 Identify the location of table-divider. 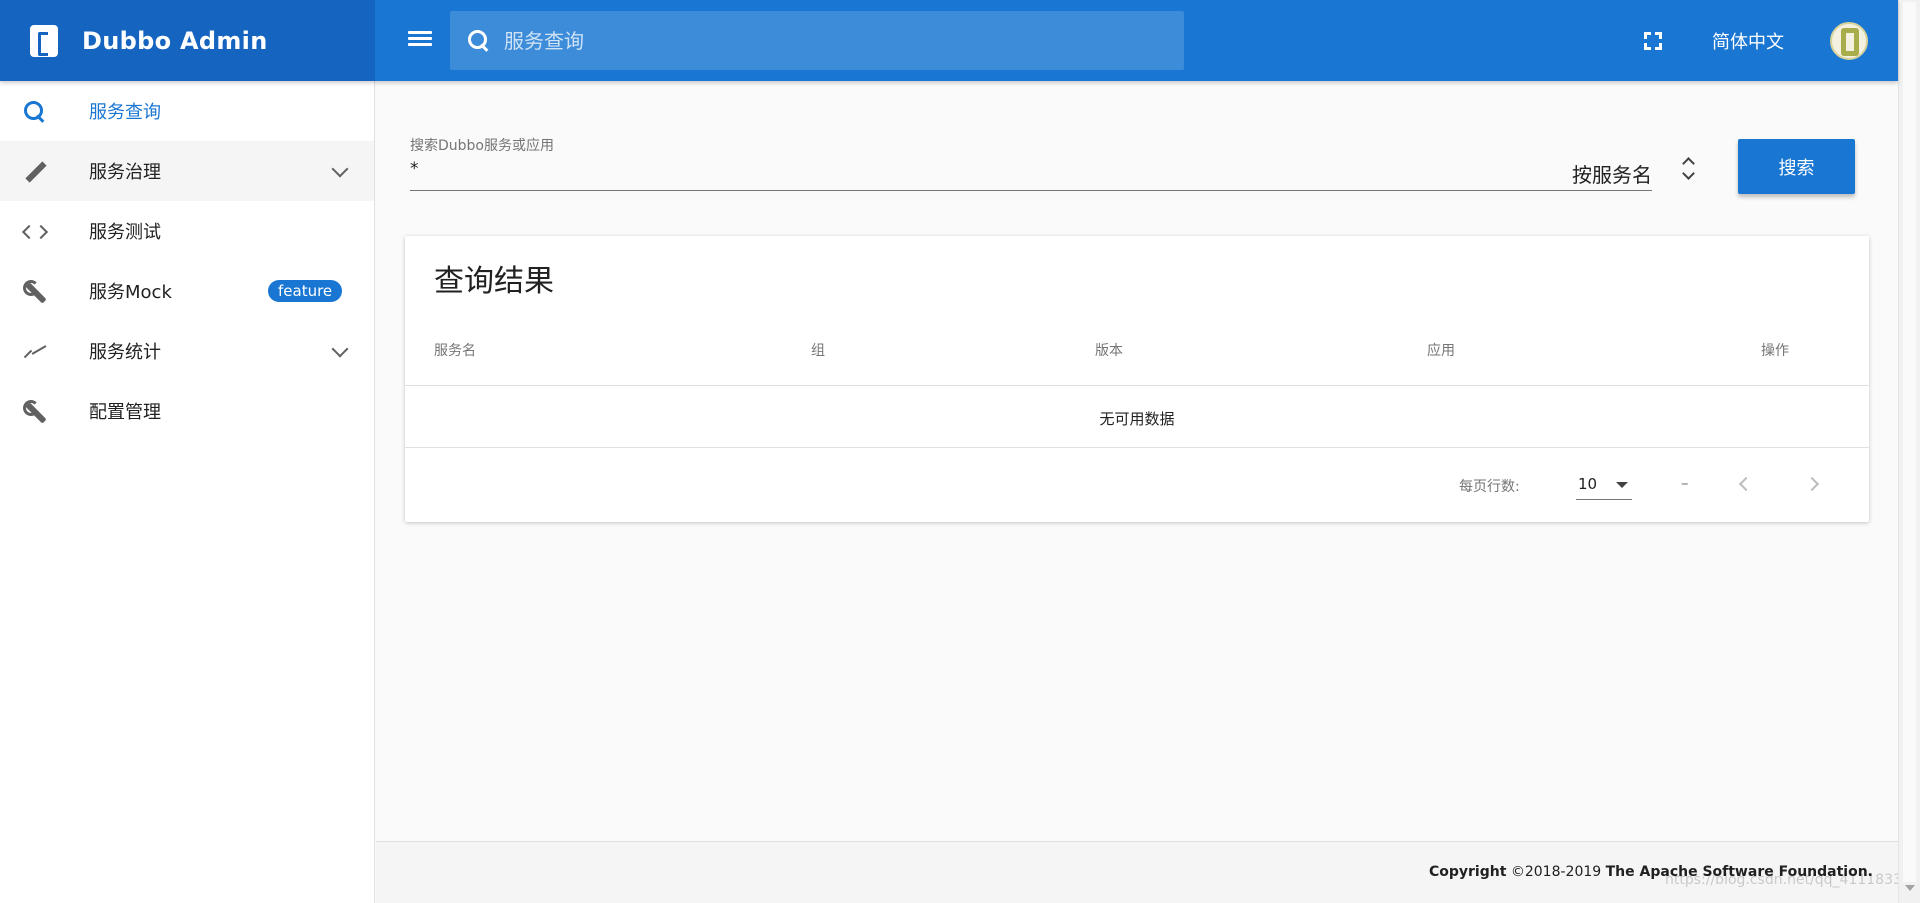
(1137, 447).